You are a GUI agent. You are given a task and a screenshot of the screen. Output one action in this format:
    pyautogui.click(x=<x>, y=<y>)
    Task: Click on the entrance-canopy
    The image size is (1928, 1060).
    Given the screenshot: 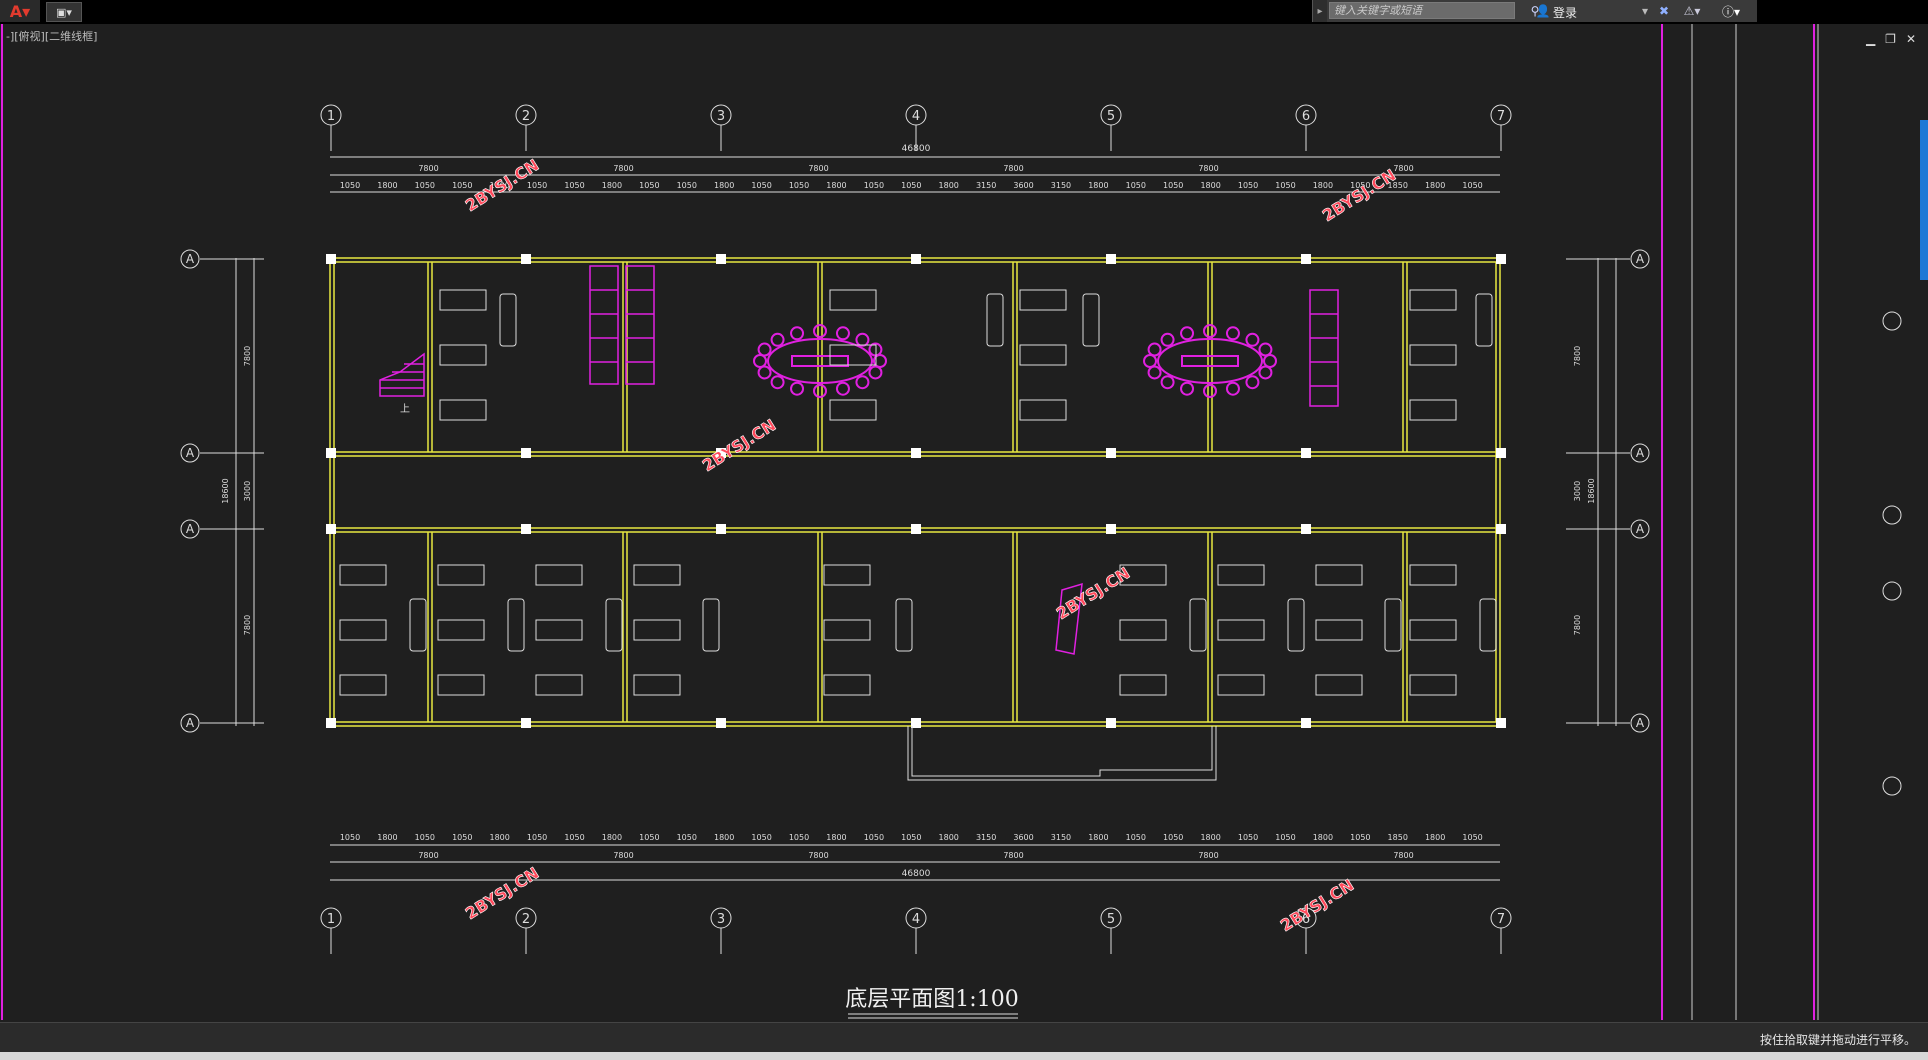 What is the action you would take?
    pyautogui.click(x=1062, y=753)
    